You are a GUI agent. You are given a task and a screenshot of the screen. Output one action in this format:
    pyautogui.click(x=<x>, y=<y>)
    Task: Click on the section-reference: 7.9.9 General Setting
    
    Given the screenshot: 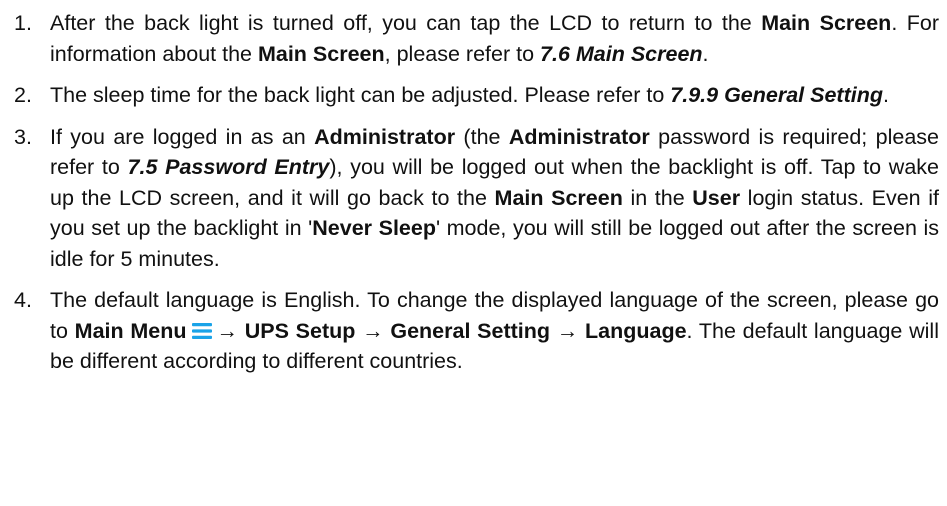 What is the action you would take?
    pyautogui.click(x=776, y=95)
    